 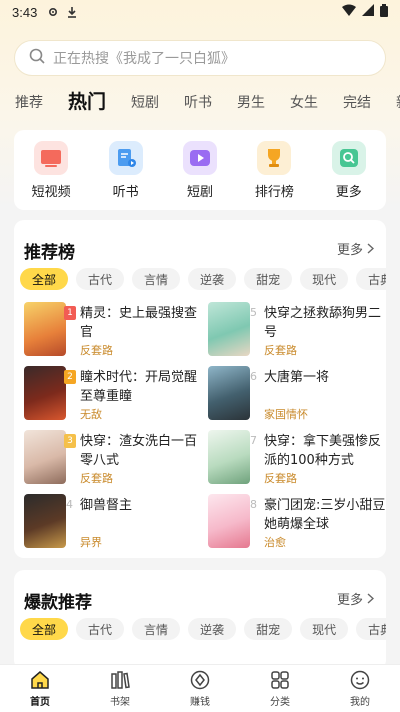 I want to click on rank-badge: 1, so click(x=70, y=313).